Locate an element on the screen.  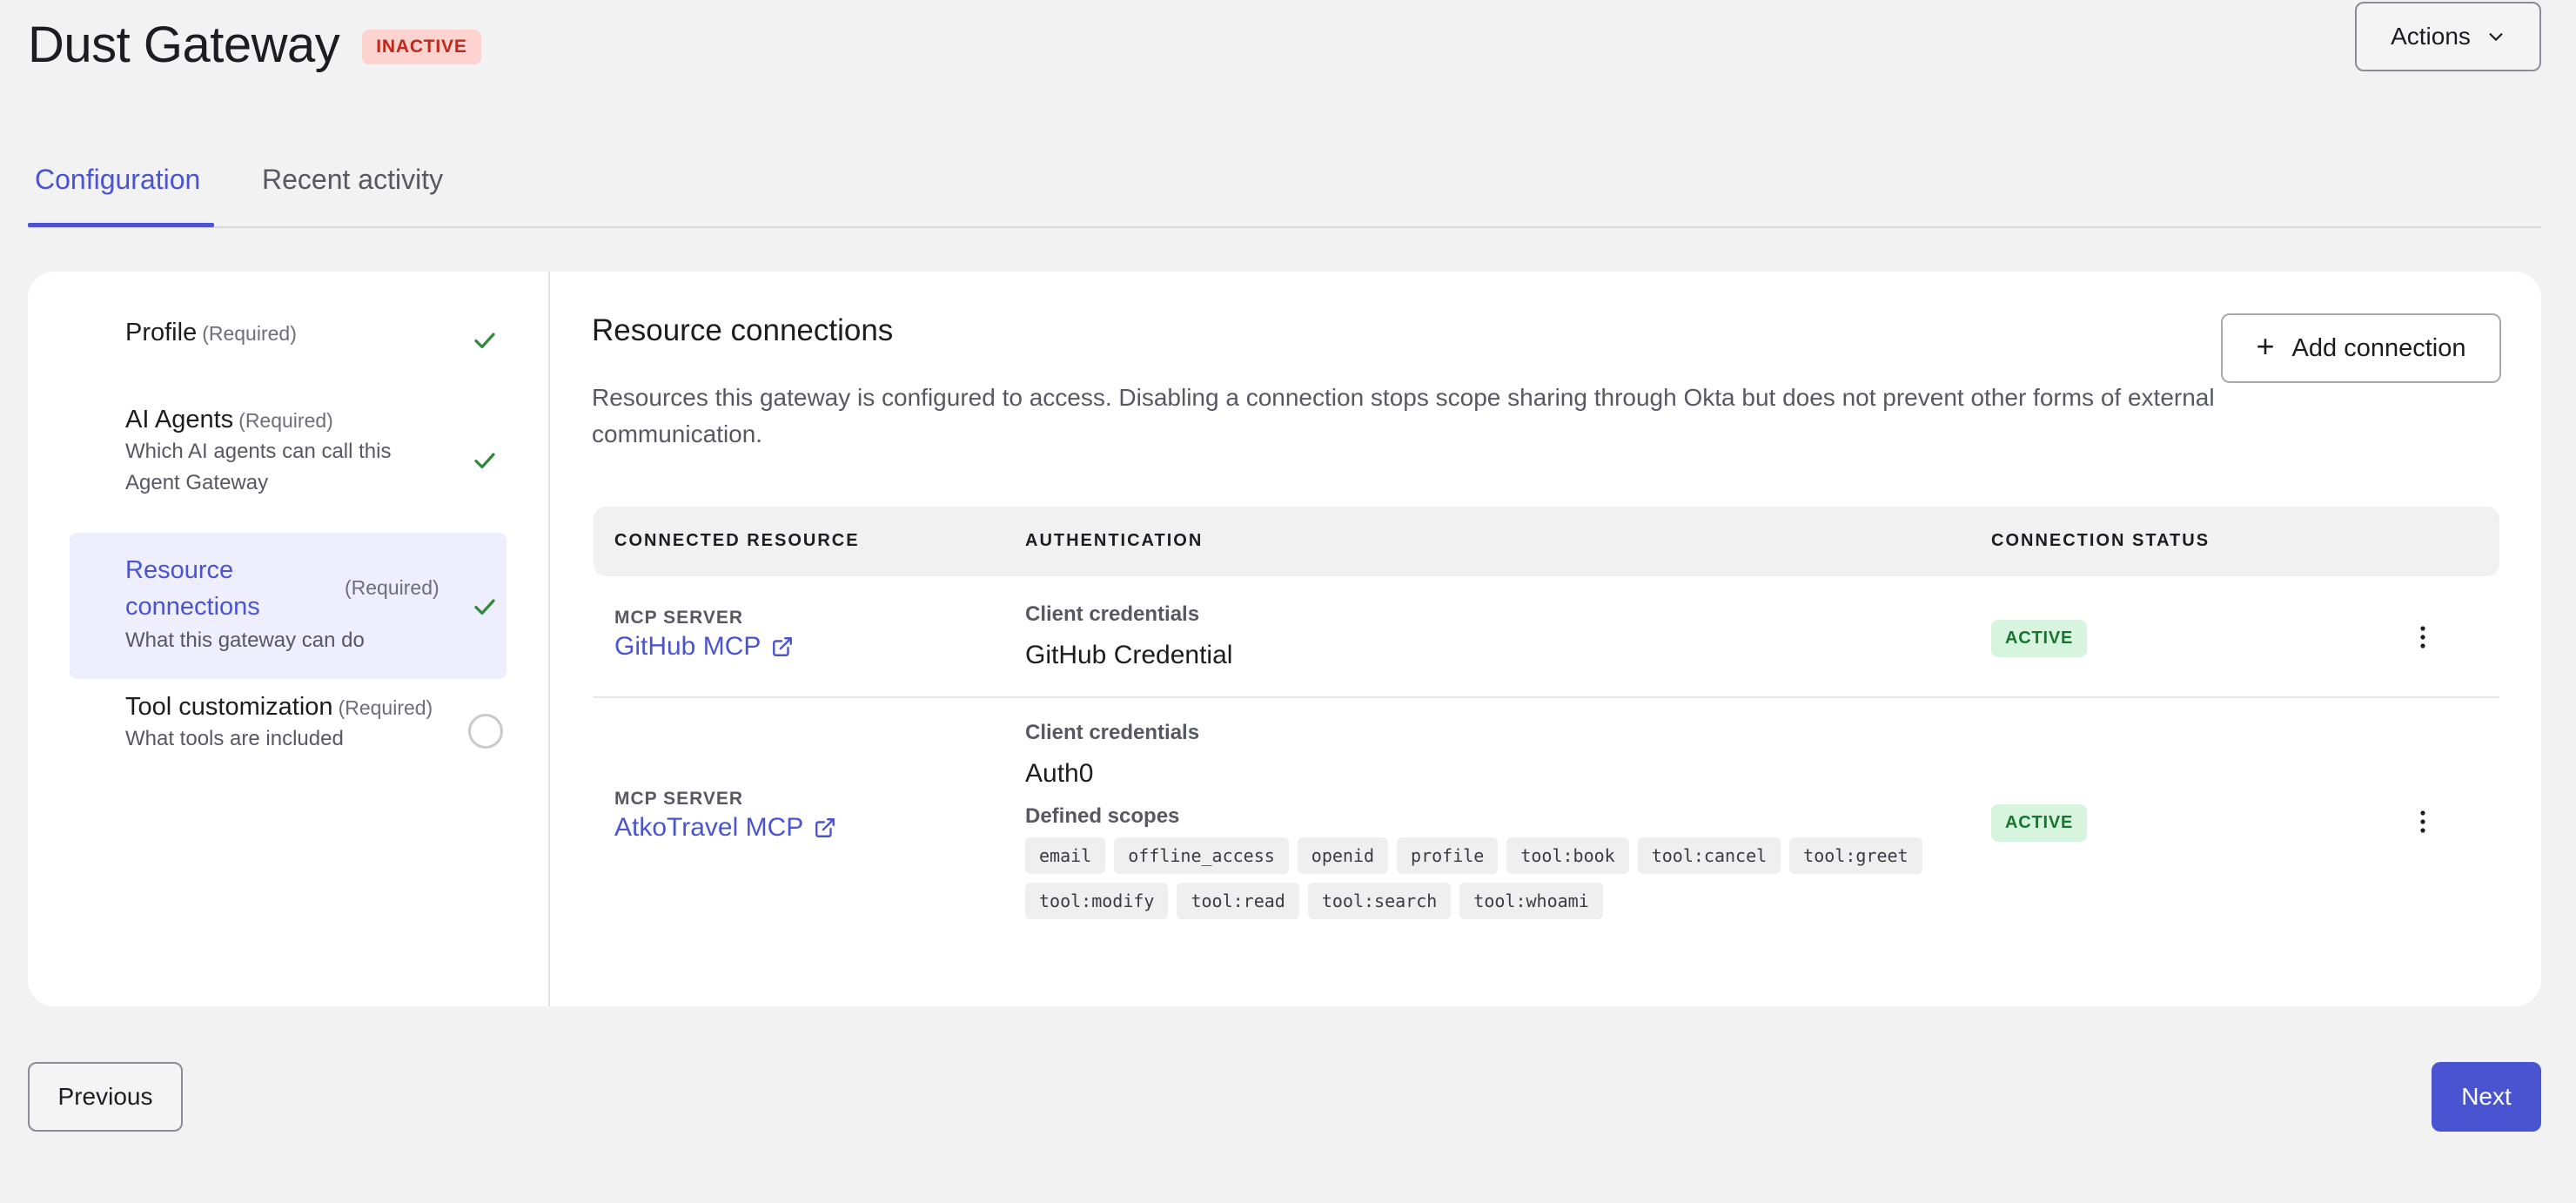
scope-chip: tool:greet is located at coordinates (1856, 856).